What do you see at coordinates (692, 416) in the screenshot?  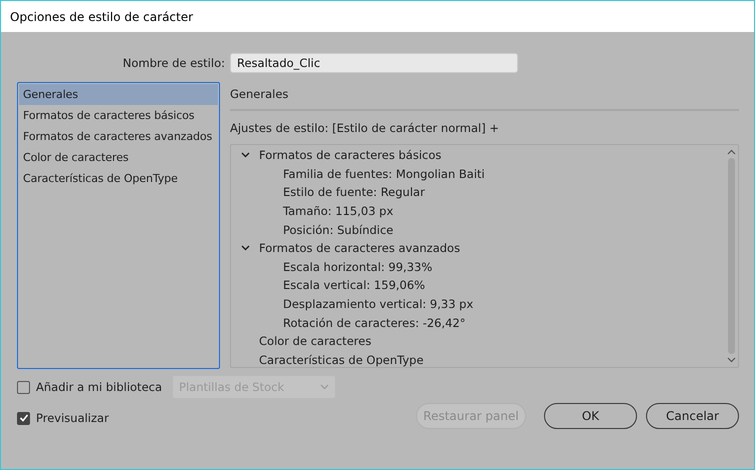 I see `dialog-button: Cancelar` at bounding box center [692, 416].